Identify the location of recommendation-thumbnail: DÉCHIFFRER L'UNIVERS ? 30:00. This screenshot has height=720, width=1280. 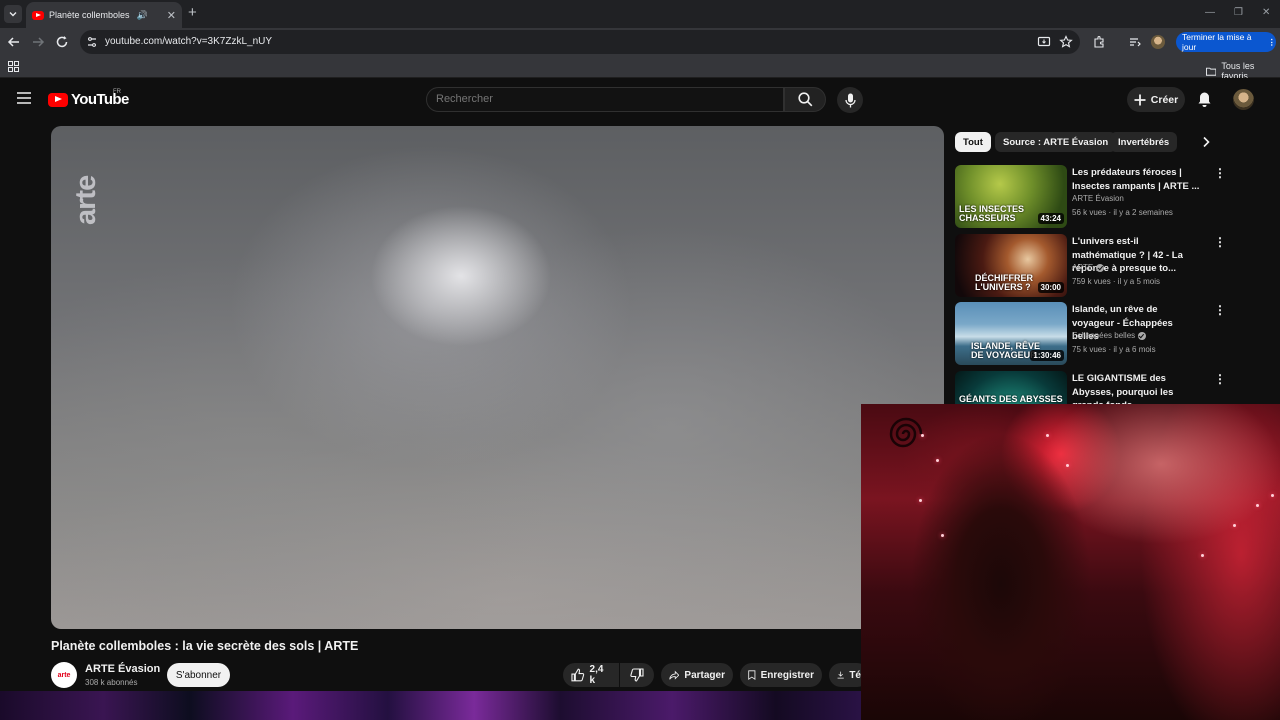
(1011, 265).